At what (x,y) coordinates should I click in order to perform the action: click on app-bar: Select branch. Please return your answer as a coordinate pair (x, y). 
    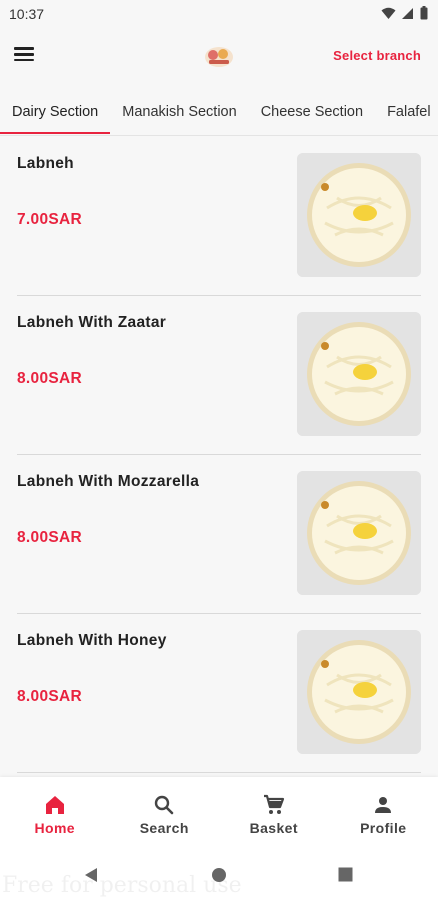
    Looking at the image, I should click on (219, 56).